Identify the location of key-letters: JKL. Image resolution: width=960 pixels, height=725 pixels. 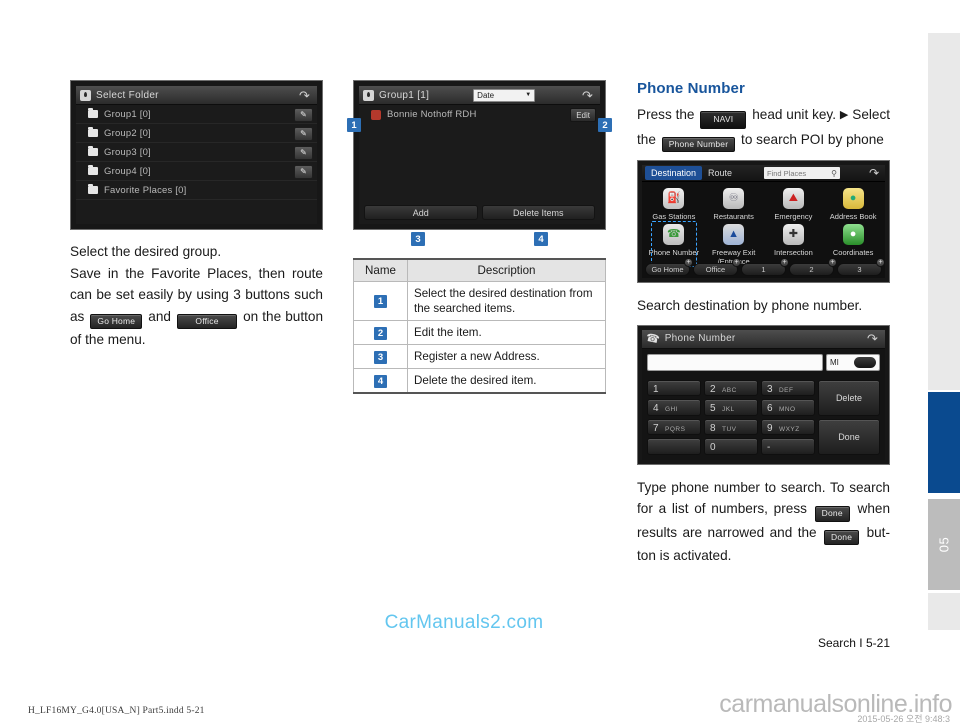
(728, 409).